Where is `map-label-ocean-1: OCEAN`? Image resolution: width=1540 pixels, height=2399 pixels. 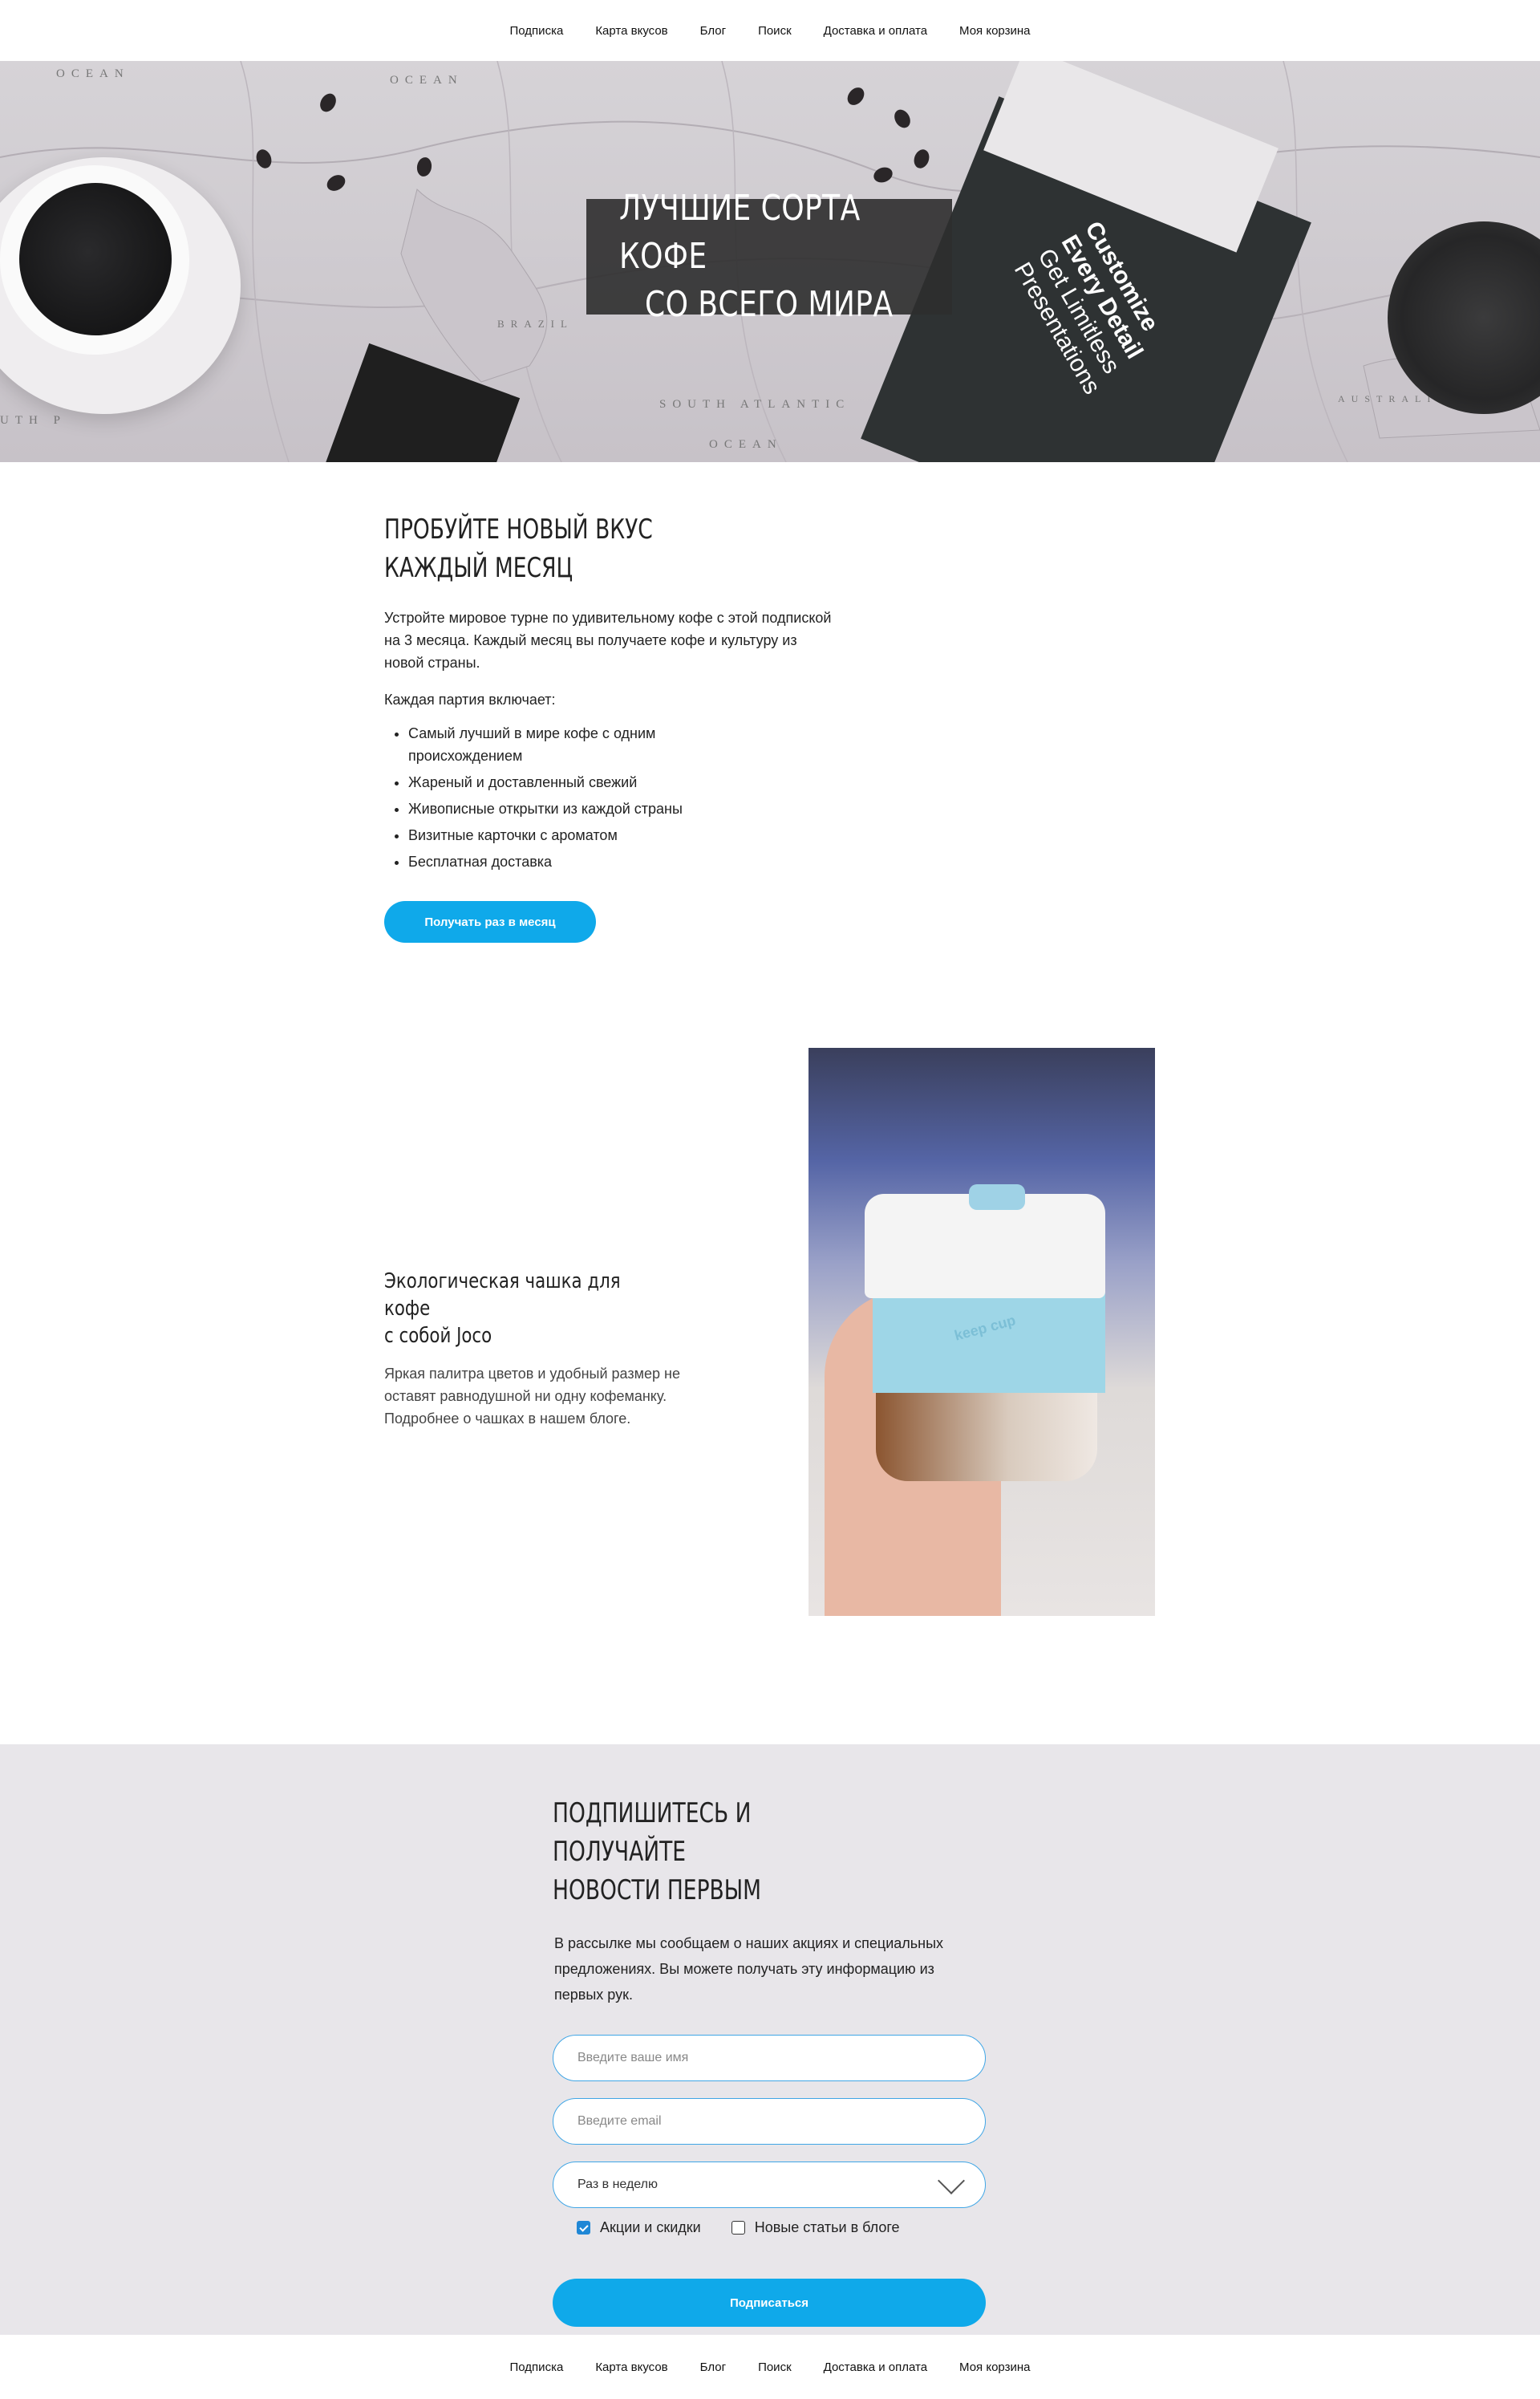 map-label-ocean-1: OCEAN is located at coordinates (93, 73).